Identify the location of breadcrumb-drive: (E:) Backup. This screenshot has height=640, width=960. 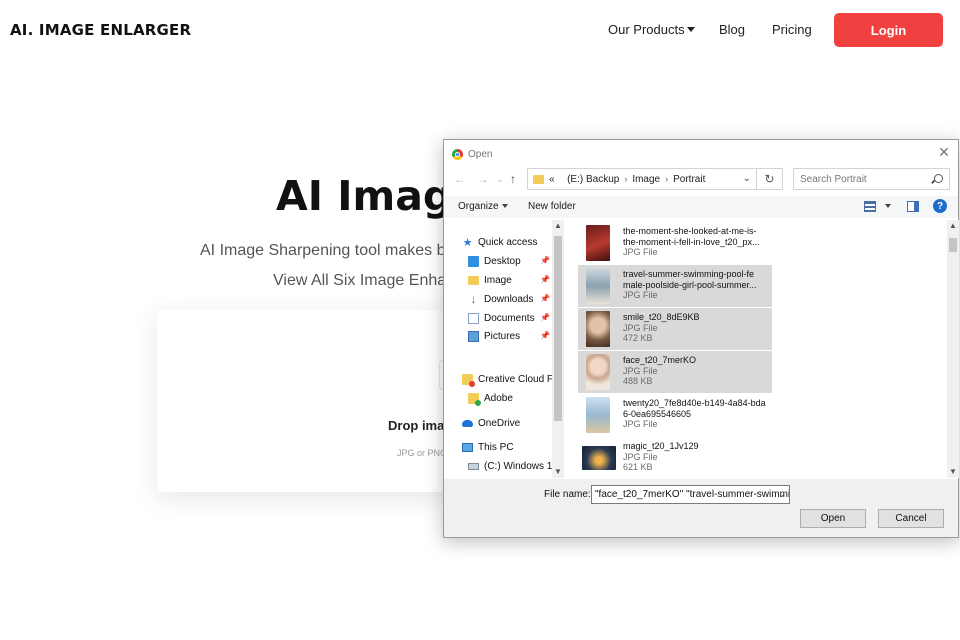
(593, 179).